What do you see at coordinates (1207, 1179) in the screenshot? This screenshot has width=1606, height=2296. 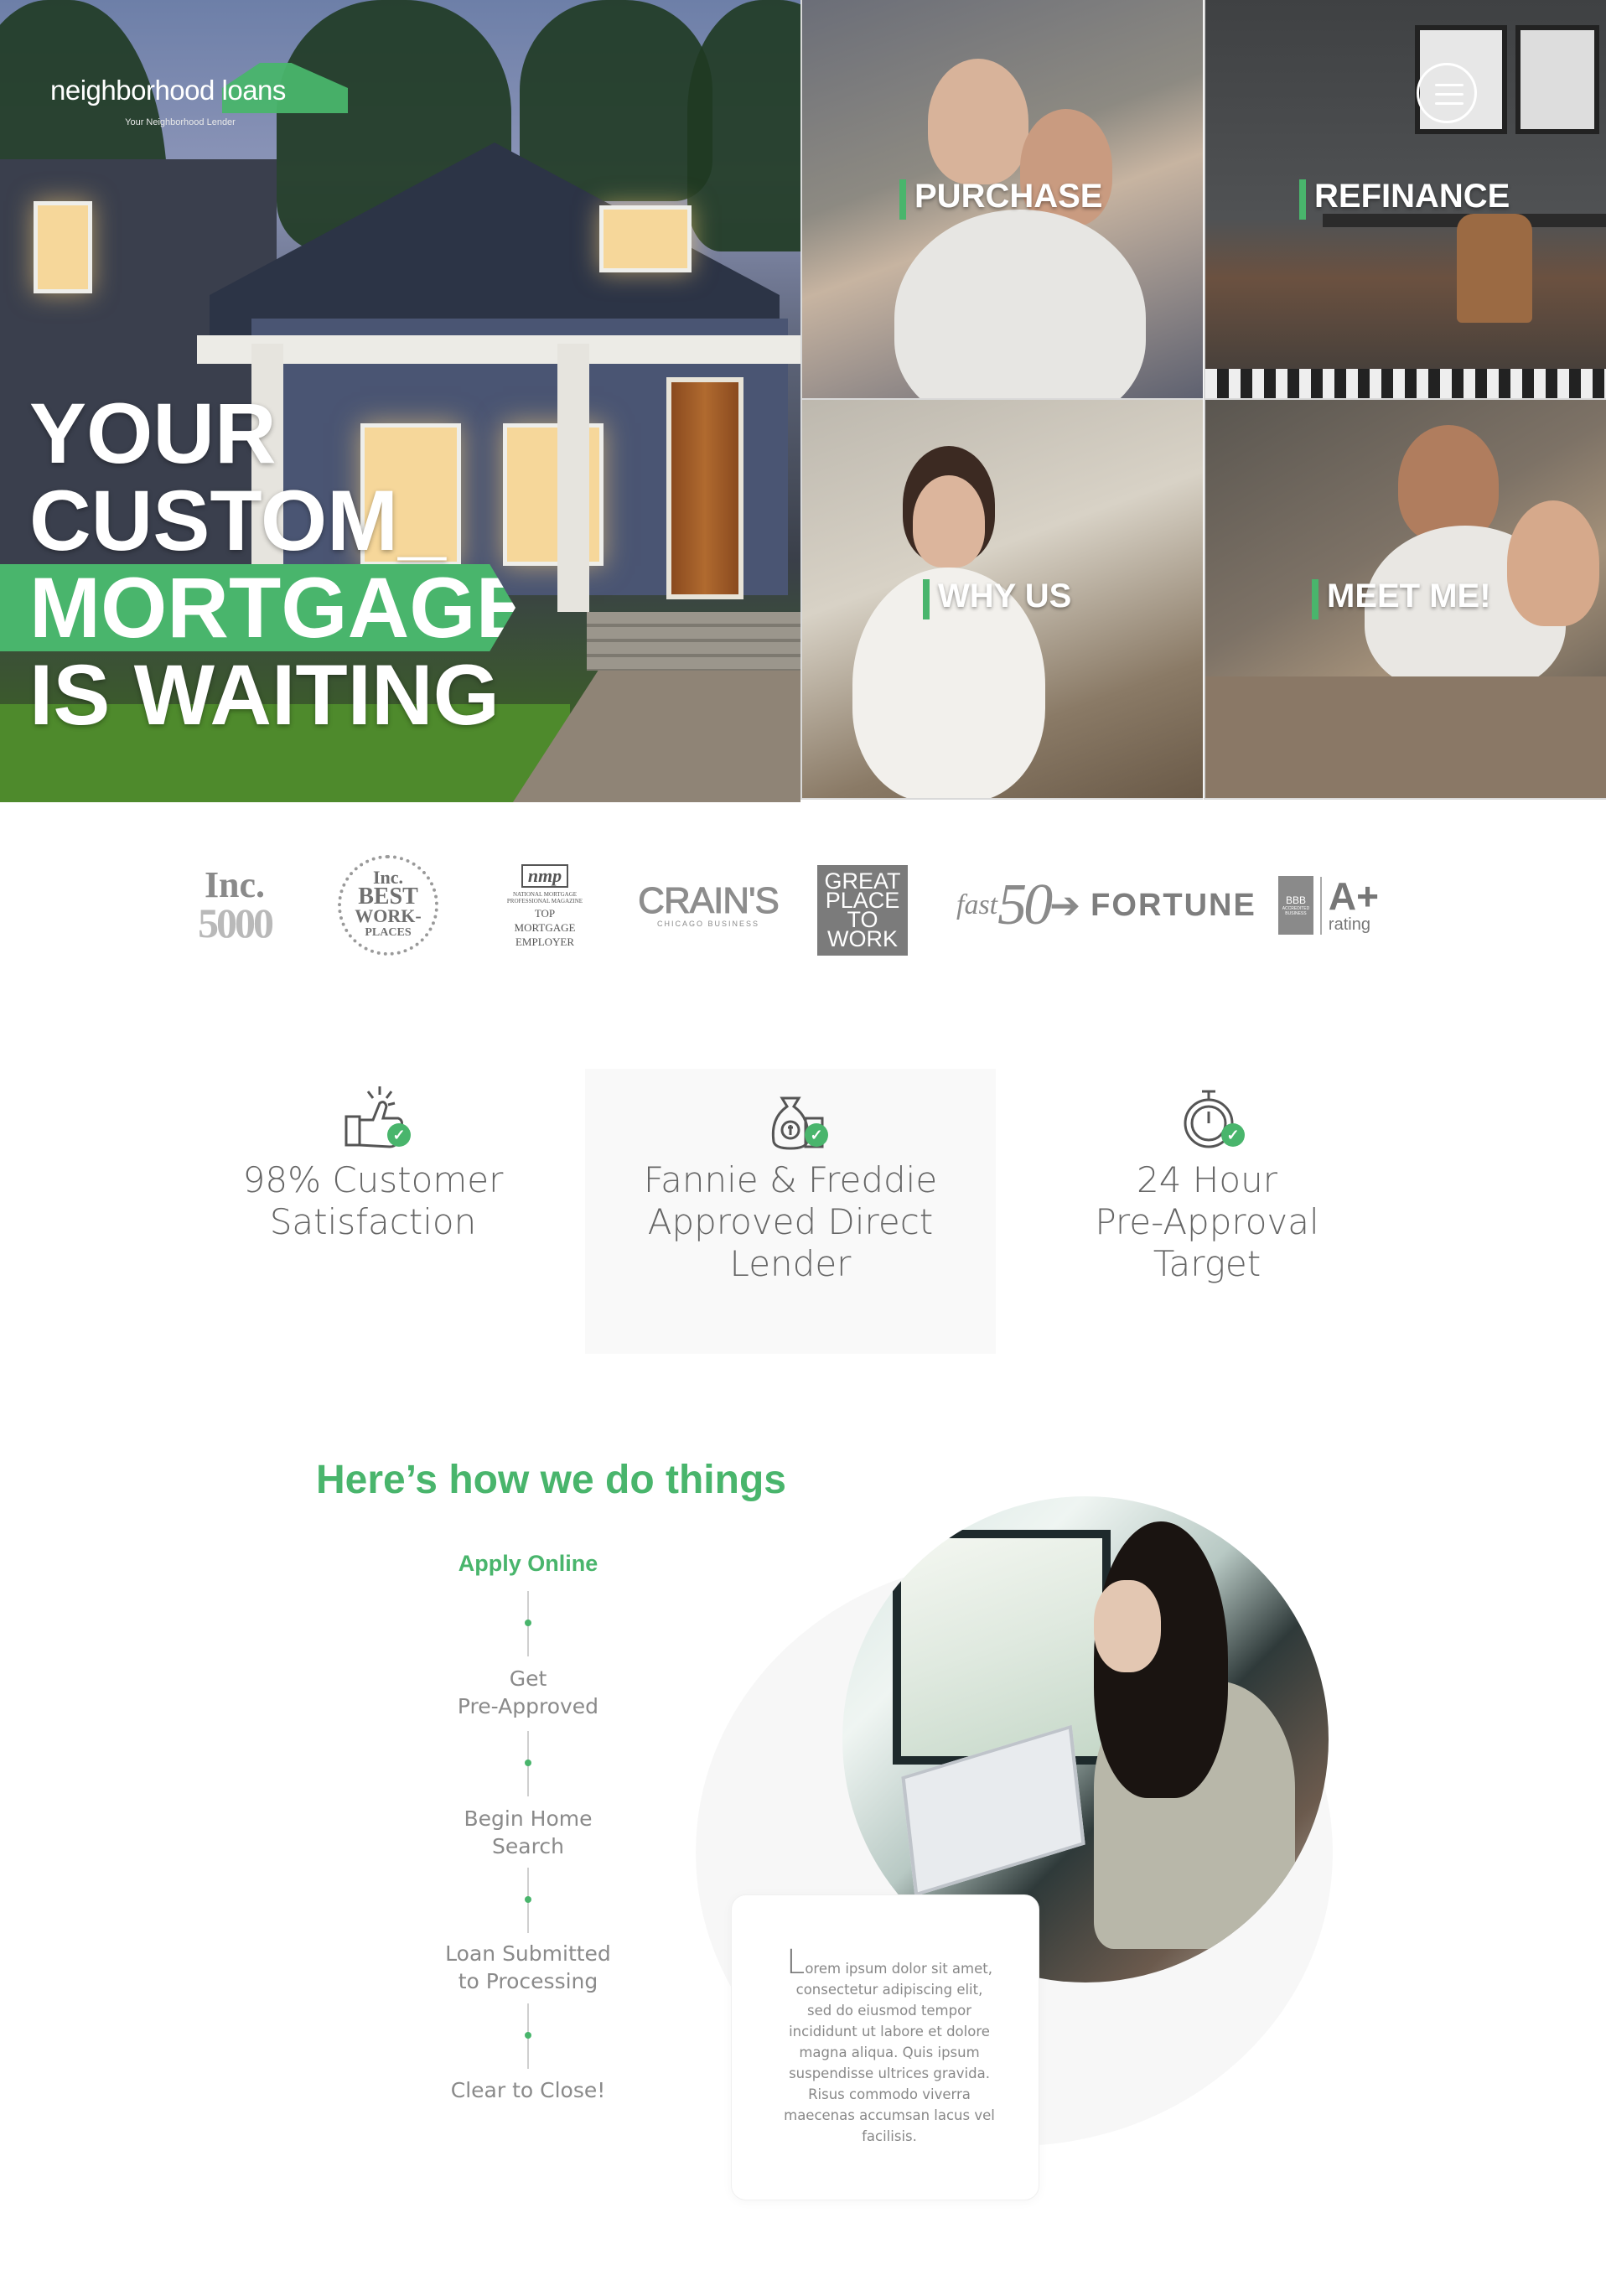 I see `feature-line: 24 Hour` at bounding box center [1207, 1179].